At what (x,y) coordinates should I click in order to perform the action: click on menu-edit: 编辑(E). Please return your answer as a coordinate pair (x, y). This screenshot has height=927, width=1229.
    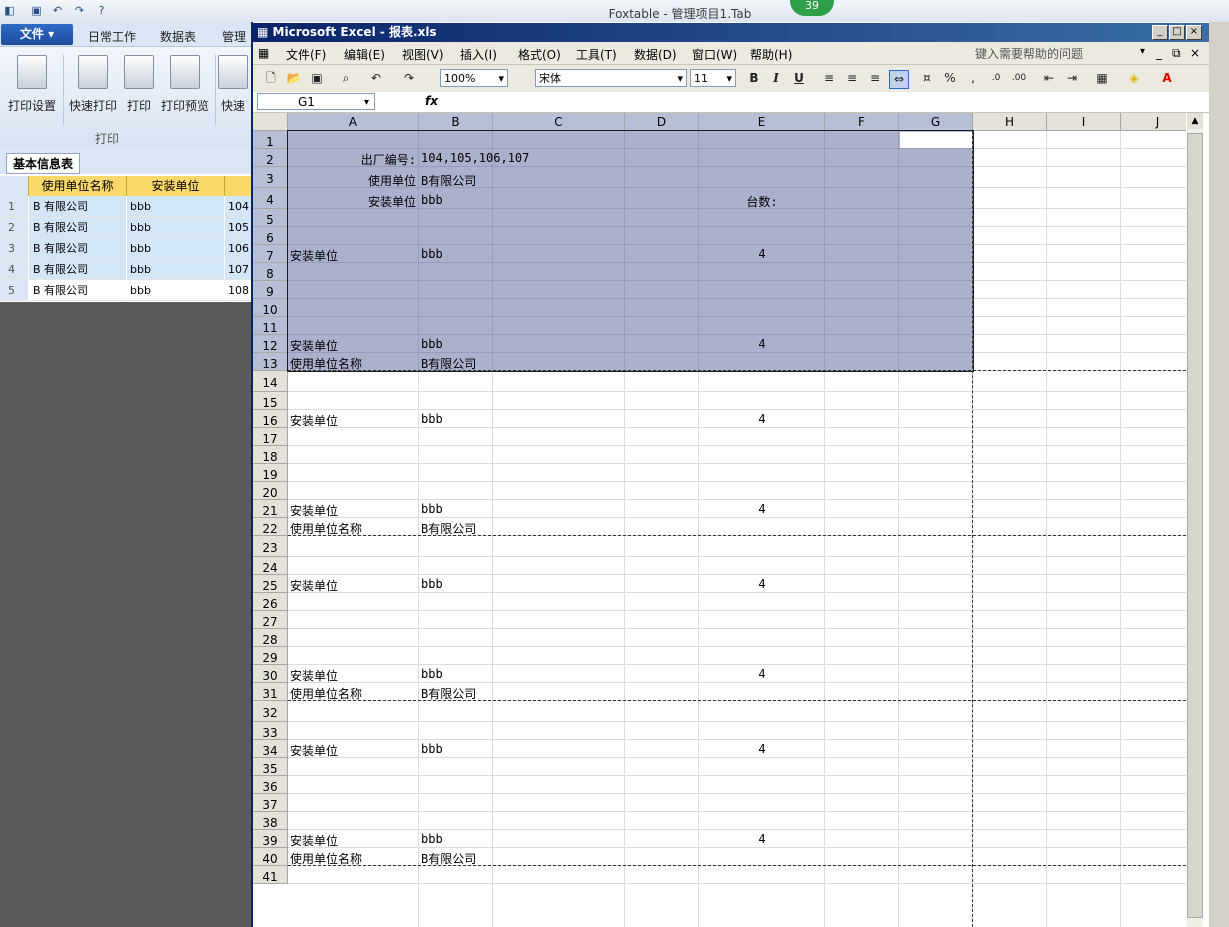
    Looking at the image, I should click on (364, 54).